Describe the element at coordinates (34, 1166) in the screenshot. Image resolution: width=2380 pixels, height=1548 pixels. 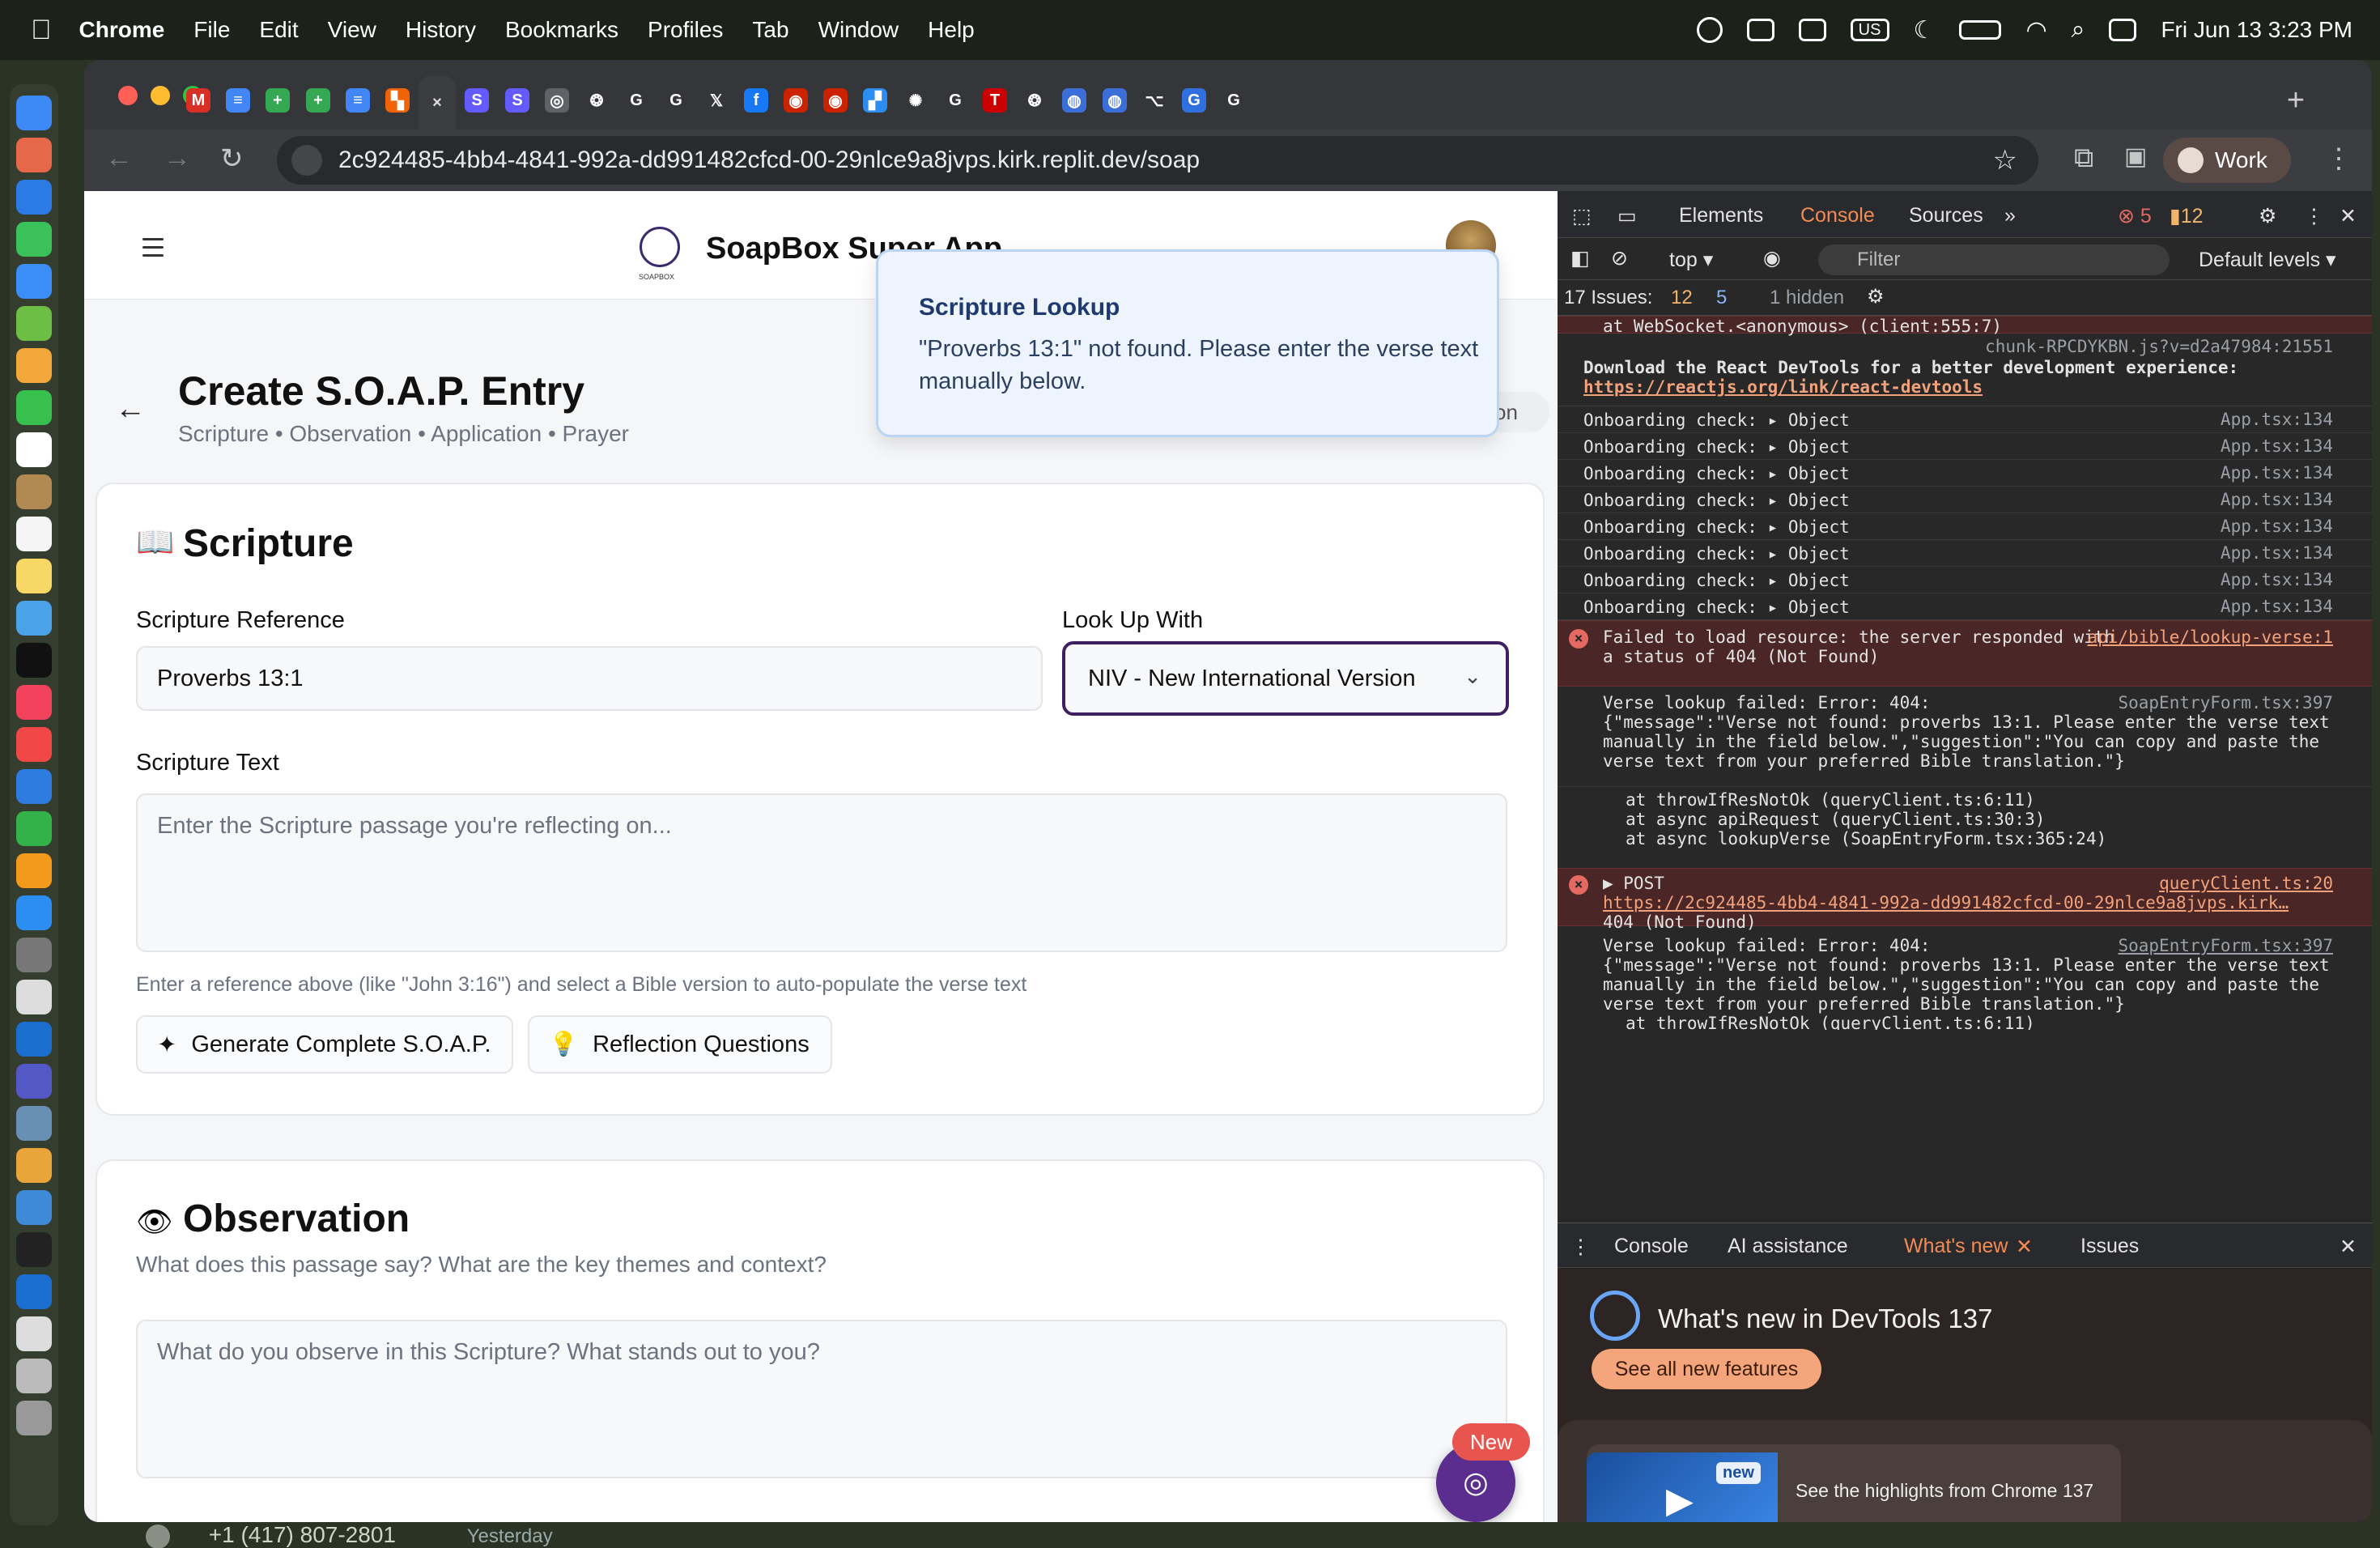
I see `chrome-dock-icon` at that location.